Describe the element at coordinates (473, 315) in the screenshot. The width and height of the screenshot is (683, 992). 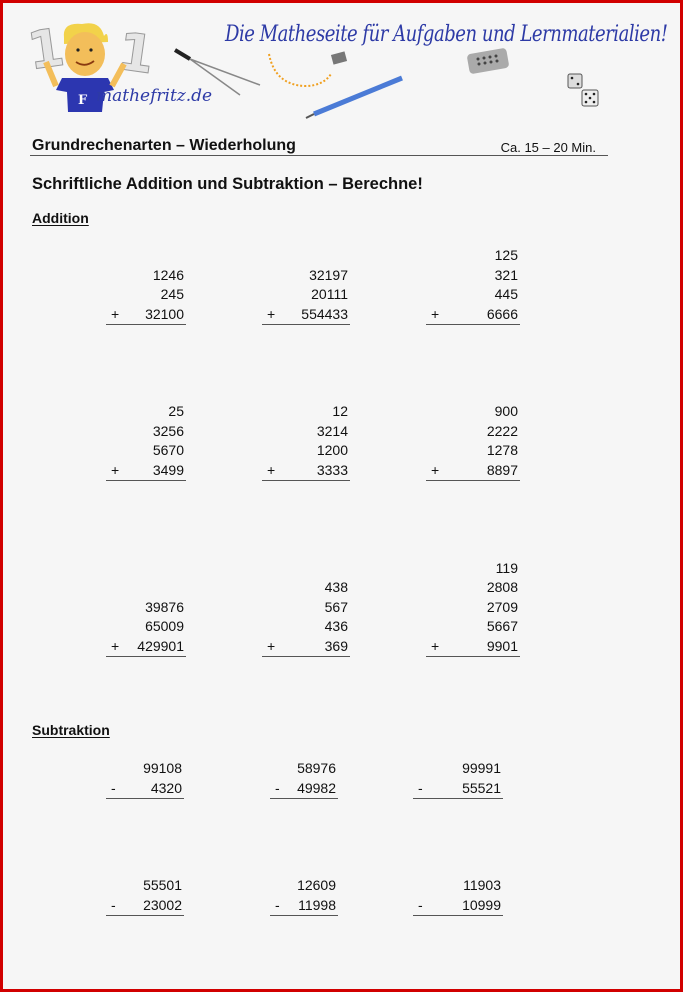
I see `operand: 6666 +` at that location.